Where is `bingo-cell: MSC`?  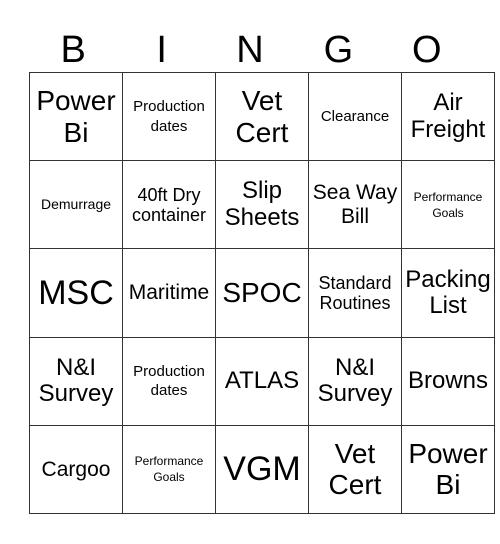 bingo-cell: MSC is located at coordinates (76, 293).